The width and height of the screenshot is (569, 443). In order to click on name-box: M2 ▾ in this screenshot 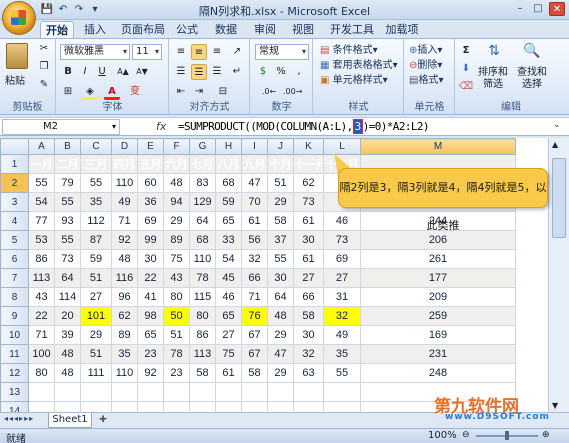, I will do `click(61, 127)`.